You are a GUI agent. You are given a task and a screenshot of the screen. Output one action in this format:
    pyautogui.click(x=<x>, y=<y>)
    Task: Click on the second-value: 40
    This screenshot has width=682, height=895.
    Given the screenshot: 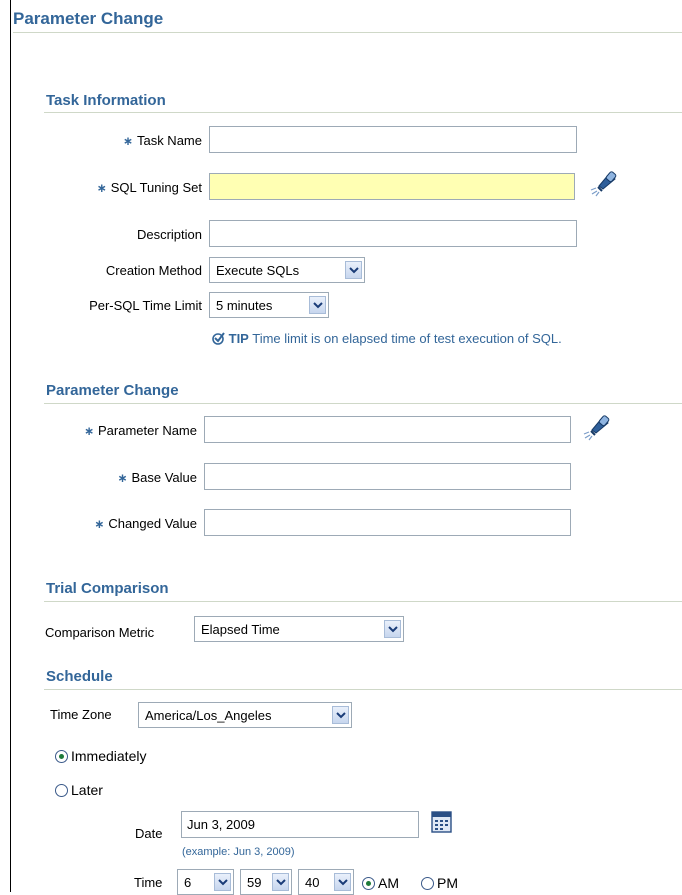 What is the action you would take?
    pyautogui.click(x=312, y=882)
    